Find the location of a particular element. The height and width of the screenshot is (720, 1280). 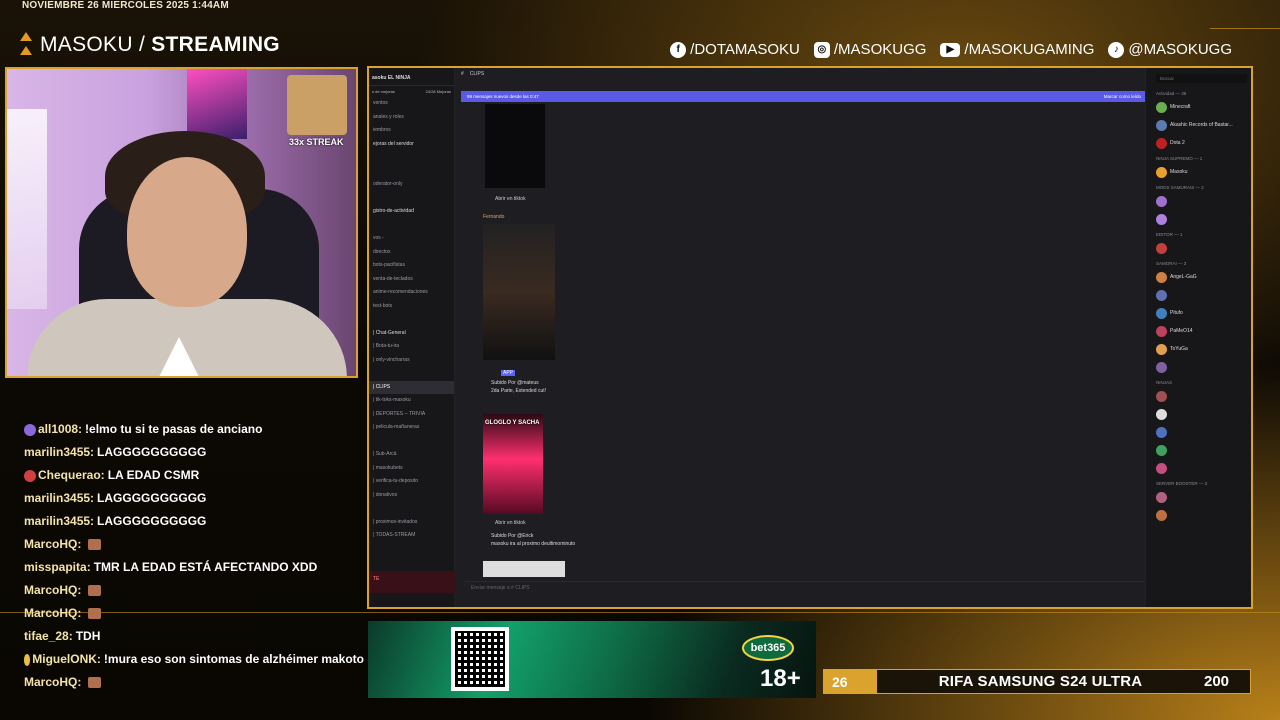

search-input: Buscar is located at coordinates (1201, 78).